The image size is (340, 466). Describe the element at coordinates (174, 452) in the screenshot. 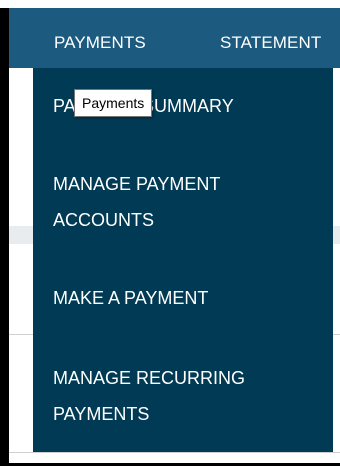

I see `divider-line` at that location.